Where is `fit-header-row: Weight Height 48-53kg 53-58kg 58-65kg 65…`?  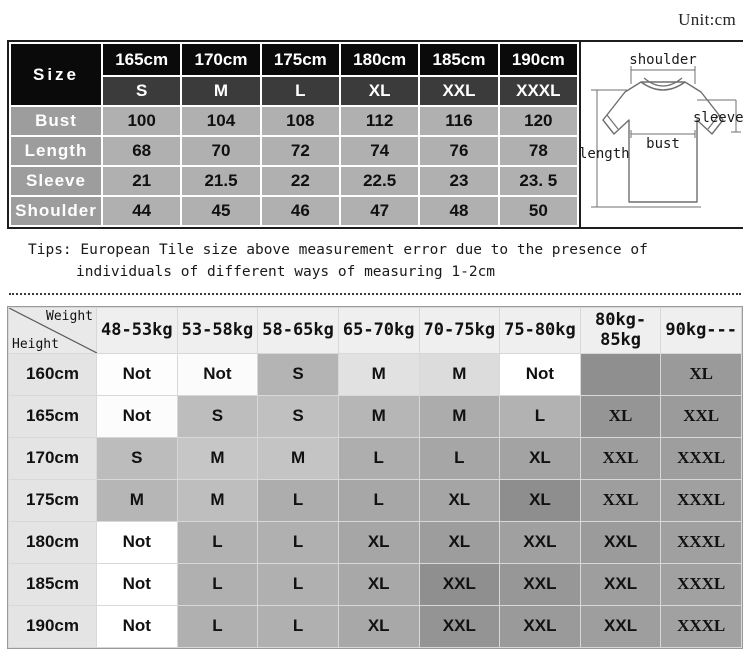
fit-header-row: Weight Height 48-53kg 53-58kg 58-65kg 65… is located at coordinates (375, 330).